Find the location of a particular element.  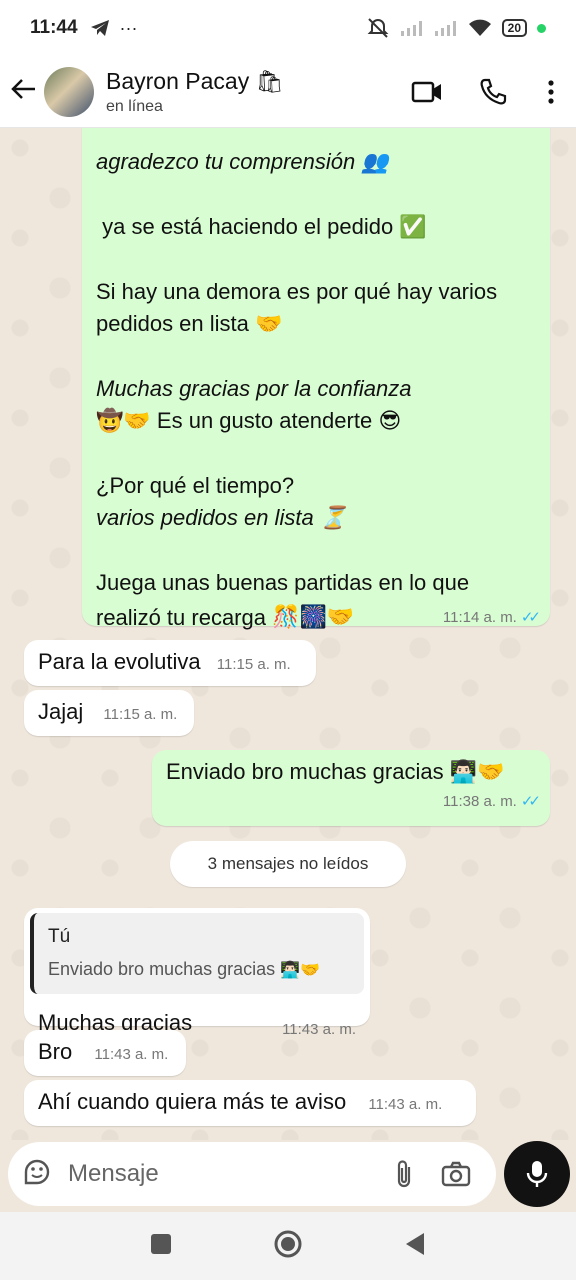

chat-header: Bayron Pacay 🛍 en línea is located at coordinates (288, 92).